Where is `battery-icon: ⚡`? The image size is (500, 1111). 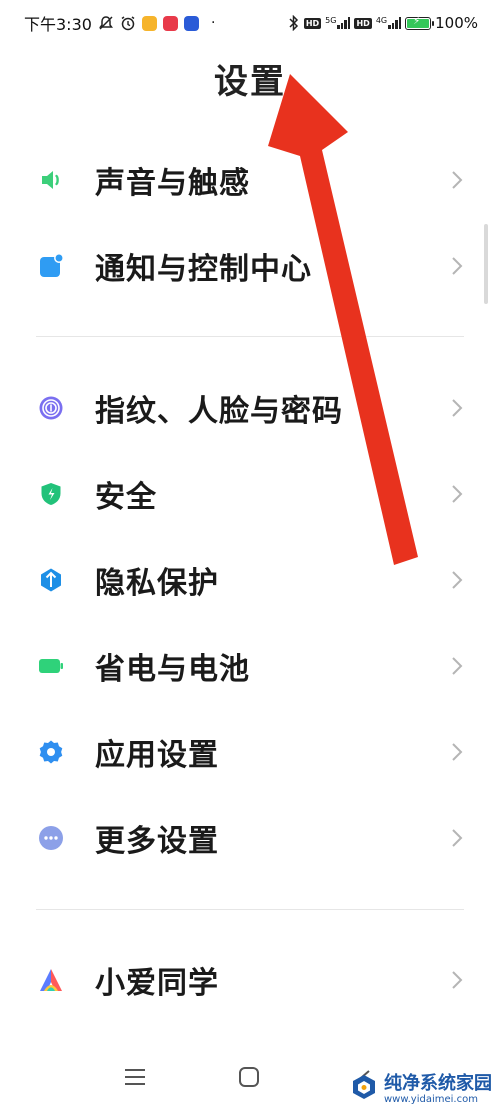
battery-icon: ⚡ is located at coordinates (420, 22).